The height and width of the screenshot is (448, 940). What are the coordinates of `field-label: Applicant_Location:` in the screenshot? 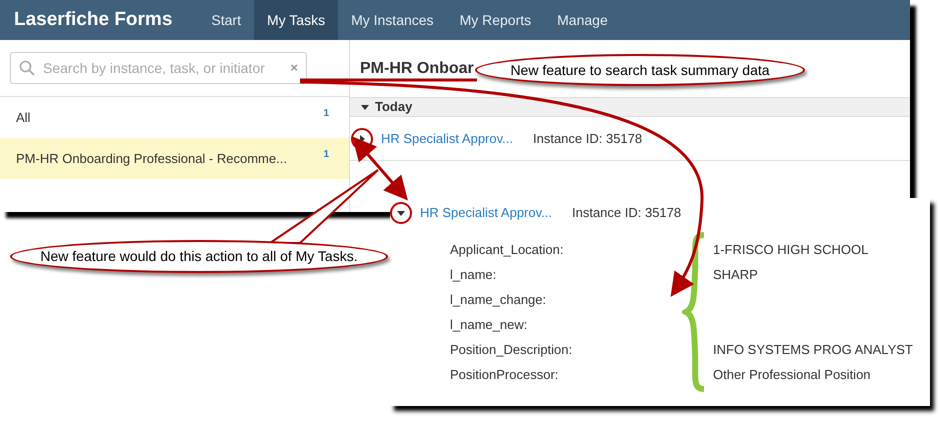 It's located at (507, 249).